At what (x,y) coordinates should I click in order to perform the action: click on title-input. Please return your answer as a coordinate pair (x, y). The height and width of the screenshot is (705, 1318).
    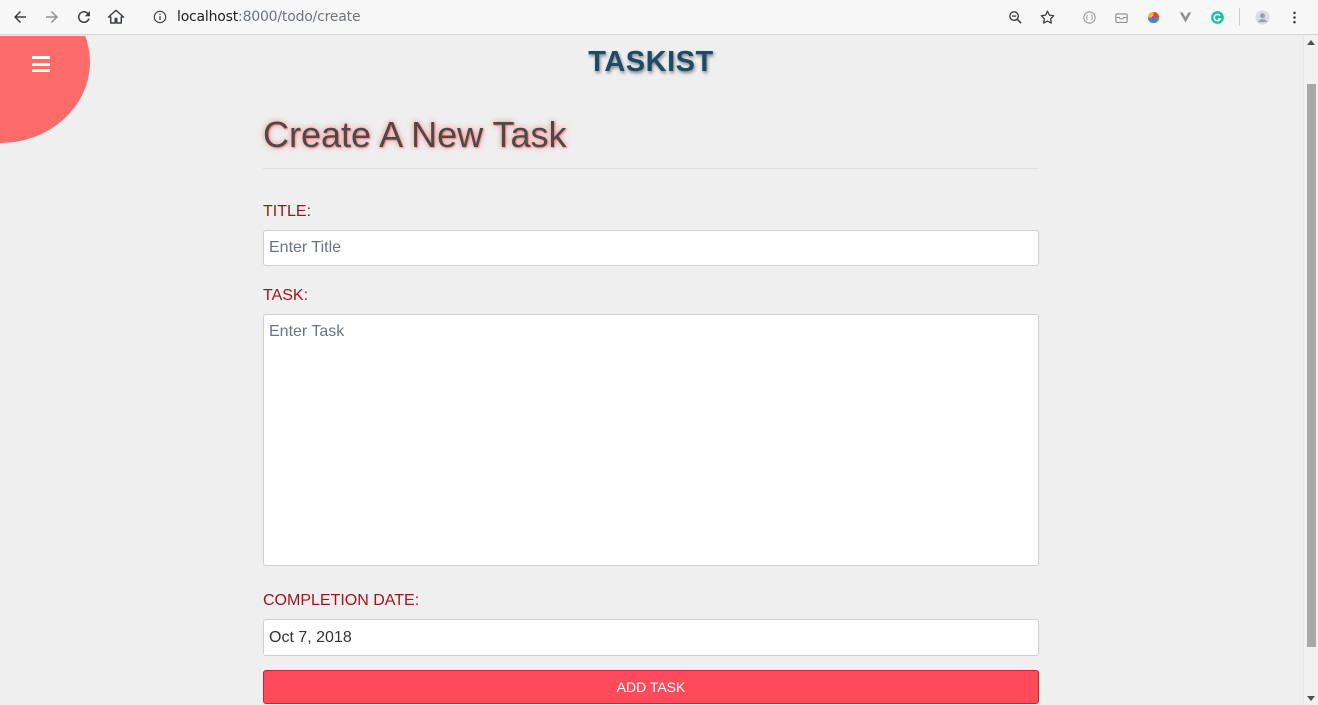
    Looking at the image, I should click on (651, 248).